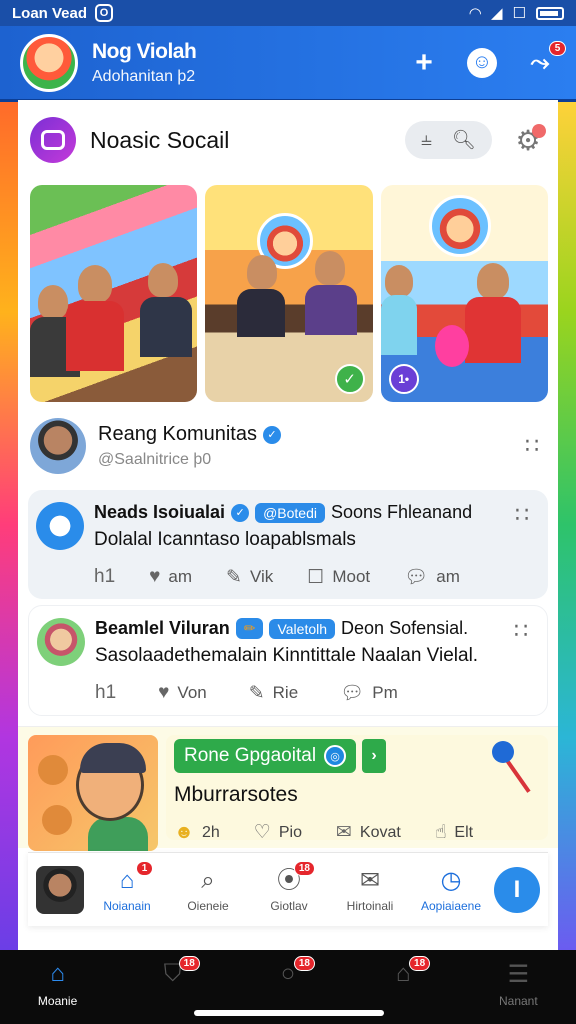  I want to click on gallery-photo-2: ✓, so click(289, 293).